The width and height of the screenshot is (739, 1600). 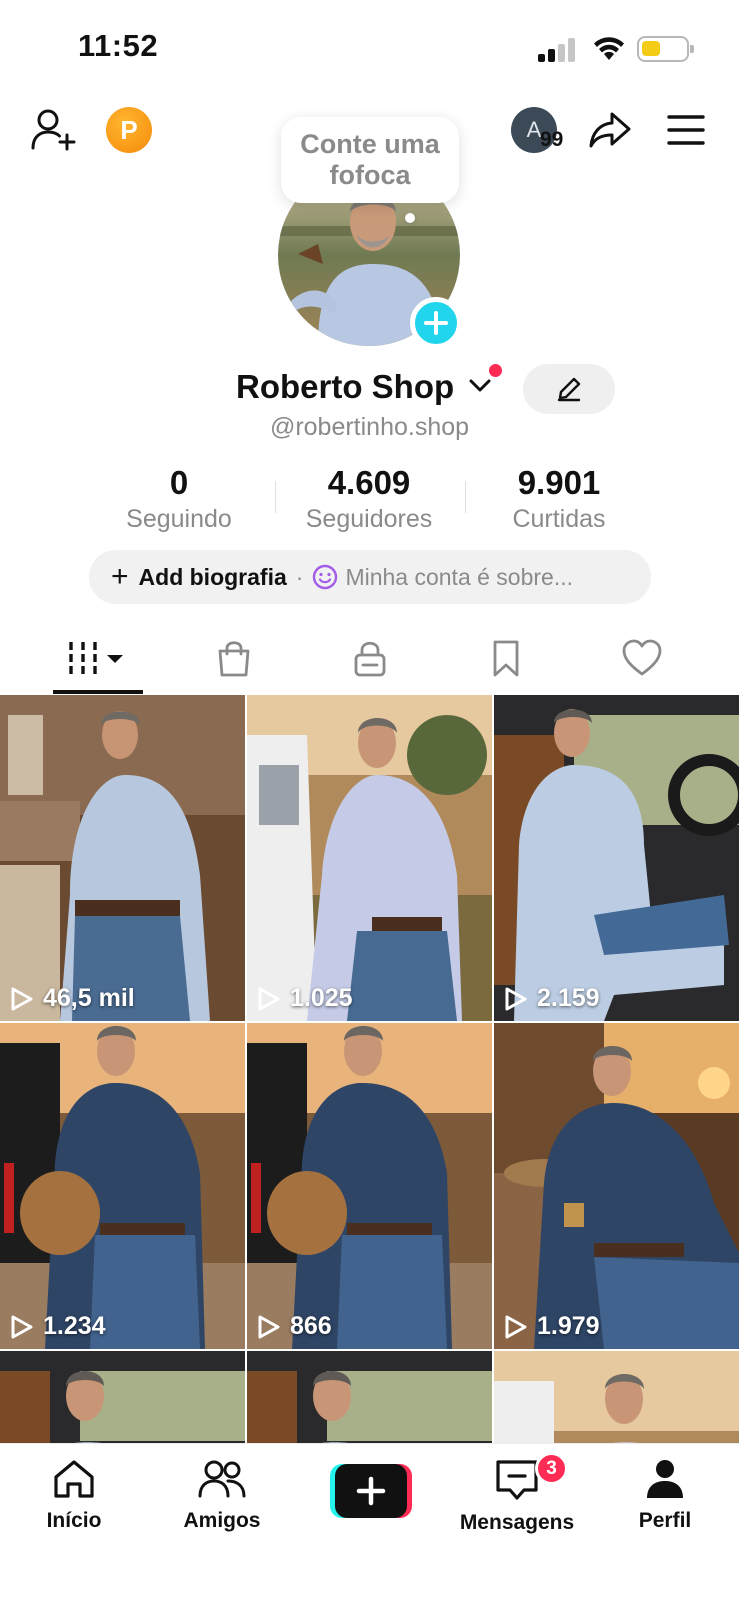 I want to click on view-count-text: 866, so click(x=311, y=1326).